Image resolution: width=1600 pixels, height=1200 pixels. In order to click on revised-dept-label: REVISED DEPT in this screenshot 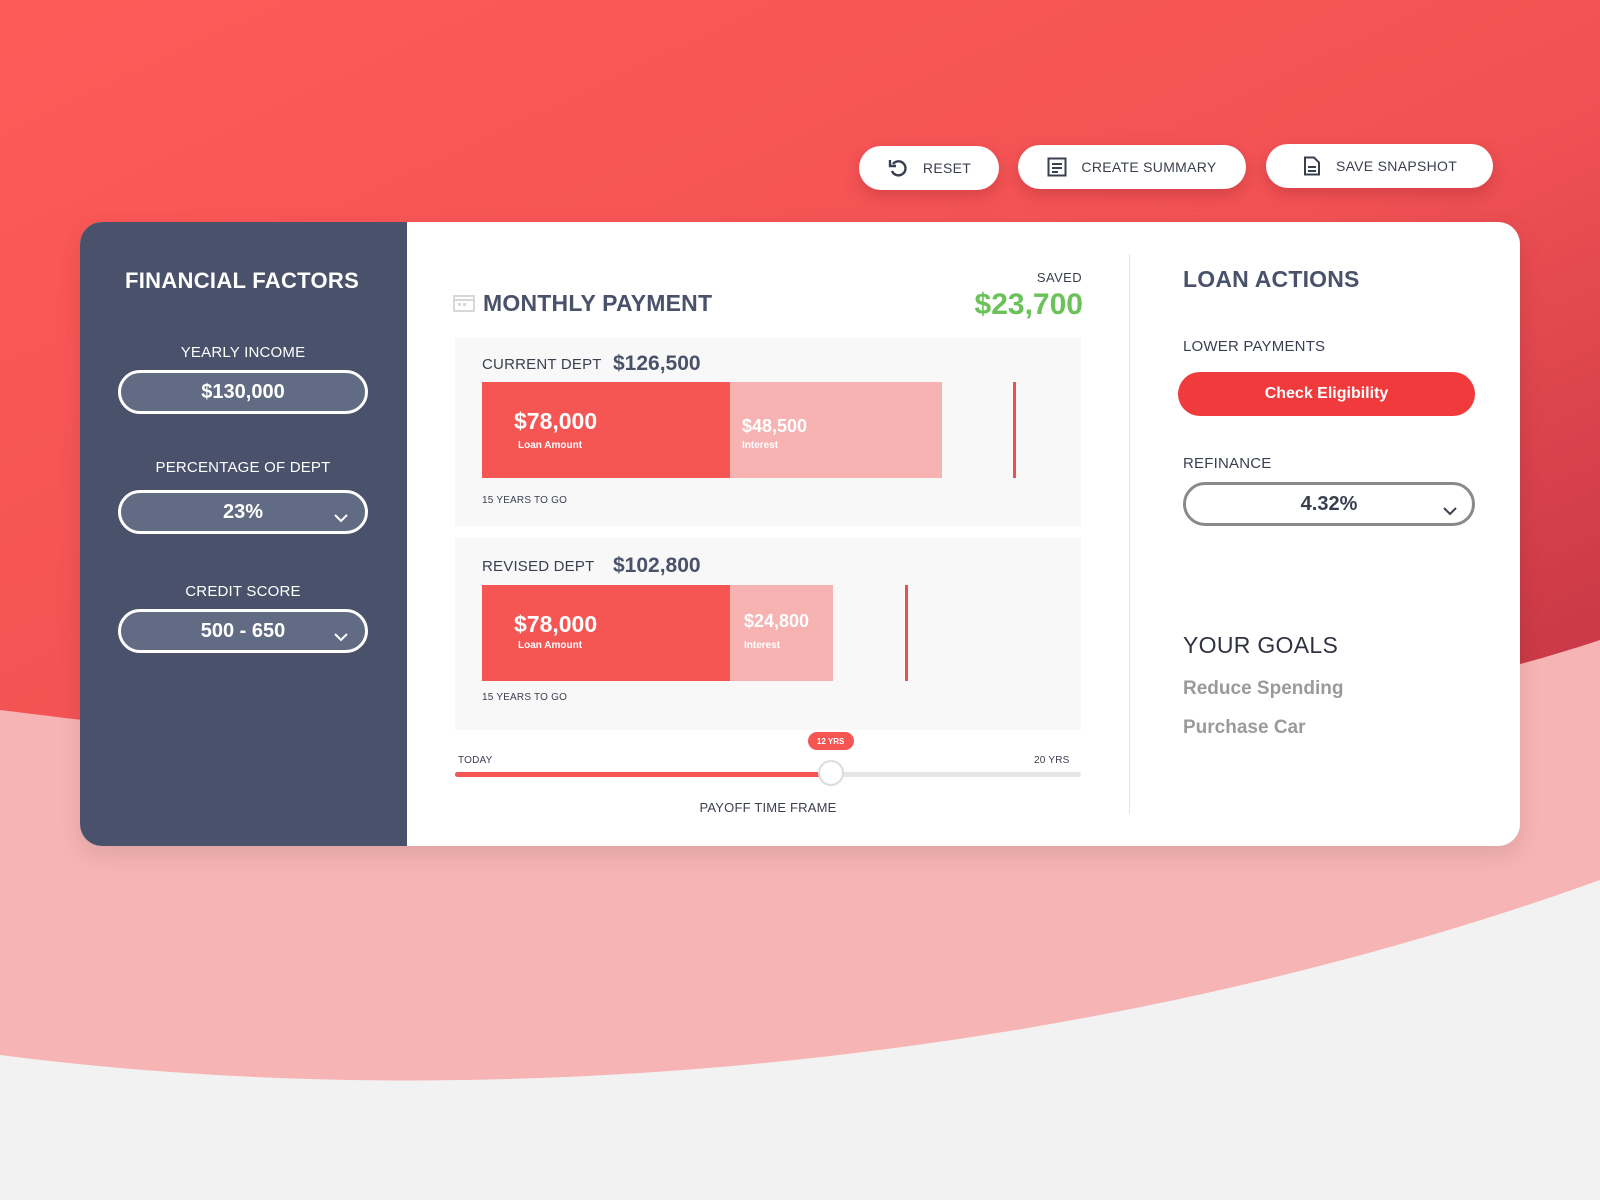, I will do `click(538, 566)`.